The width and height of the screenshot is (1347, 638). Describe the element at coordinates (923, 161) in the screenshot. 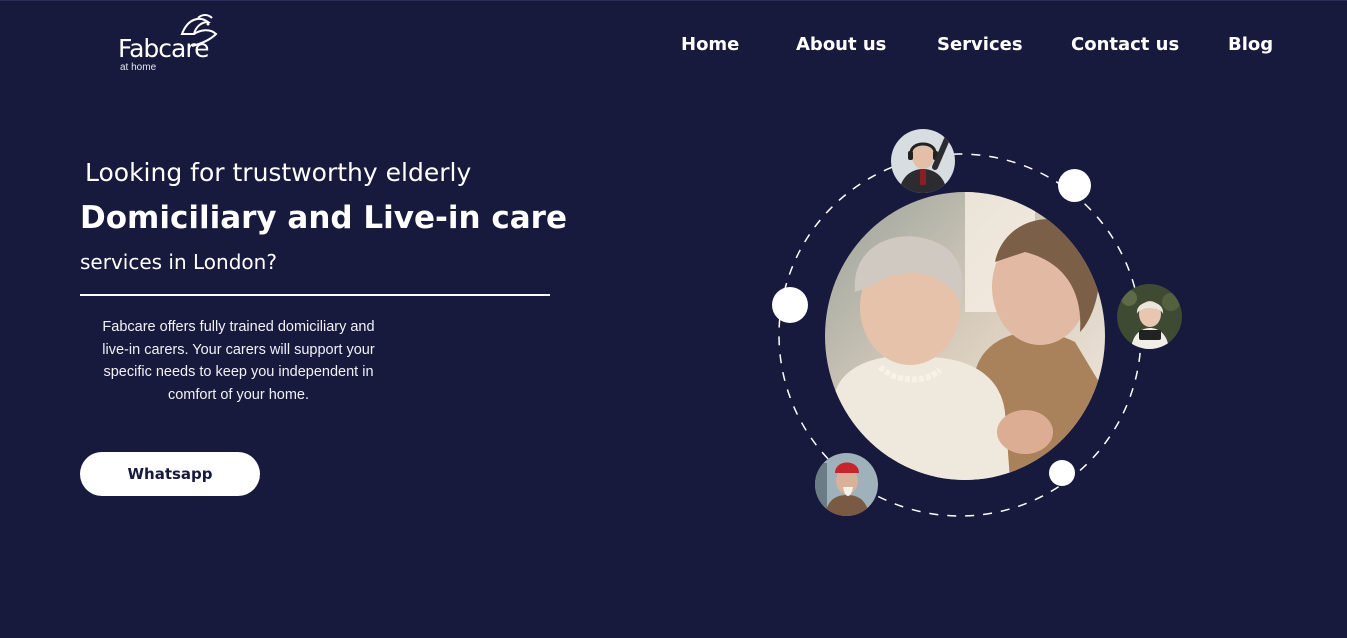

I see `thumb-elderly-man-with-headphones` at that location.